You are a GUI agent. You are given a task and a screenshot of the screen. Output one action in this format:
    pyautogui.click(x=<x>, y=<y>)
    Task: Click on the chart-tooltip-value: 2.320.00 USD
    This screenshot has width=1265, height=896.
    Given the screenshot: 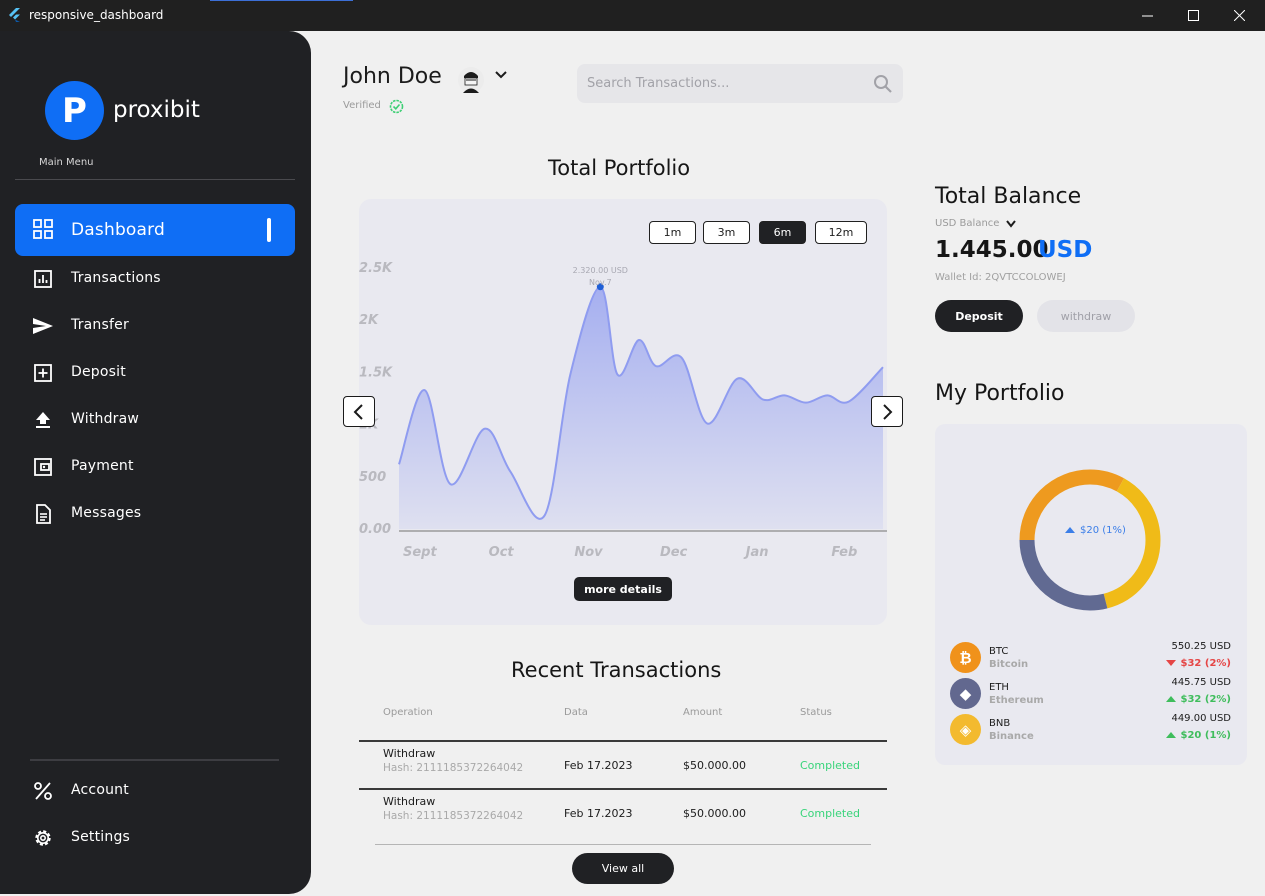 What is the action you would take?
    pyautogui.click(x=600, y=270)
    